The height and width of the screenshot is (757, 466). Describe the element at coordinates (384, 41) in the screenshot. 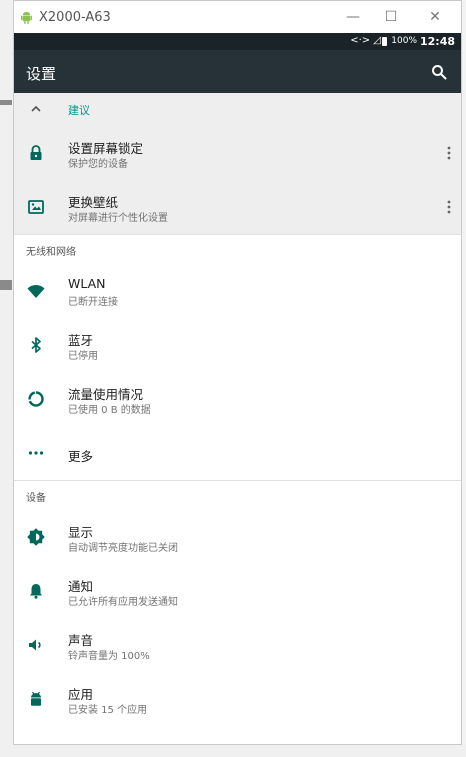

I see `battery-icon` at that location.